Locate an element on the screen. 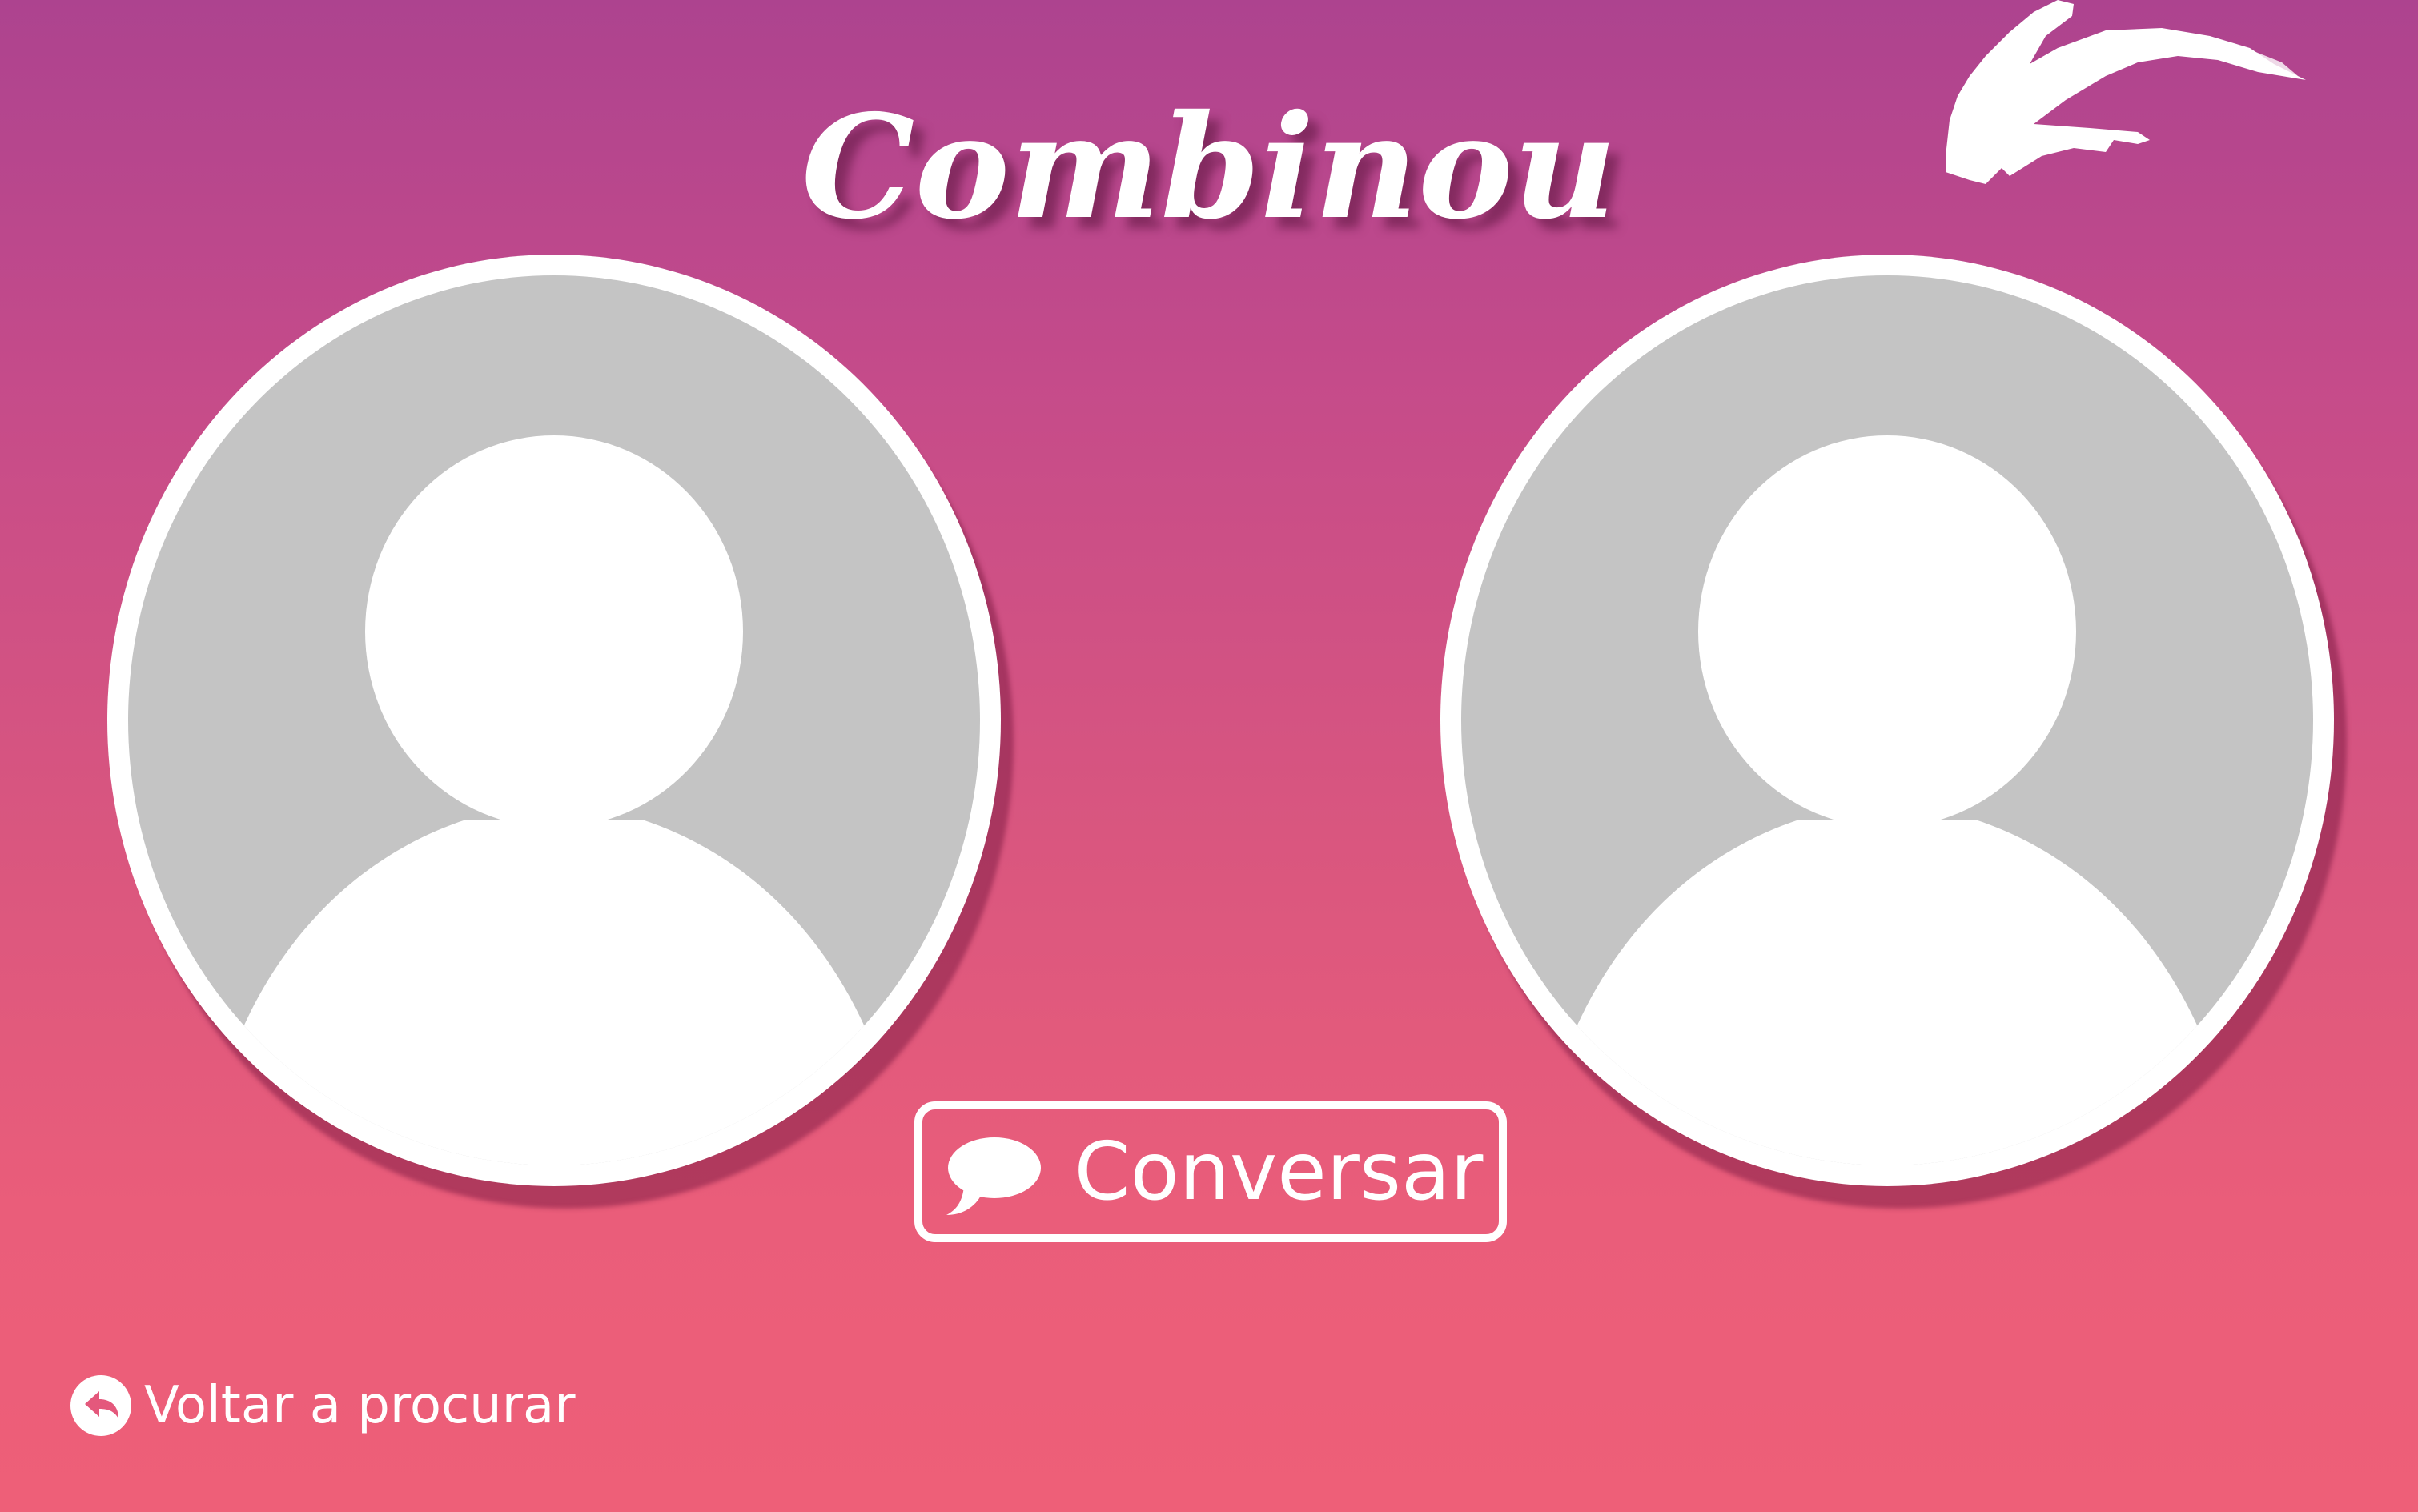  back-to-search-link: Voltar a procurar is located at coordinates (322, 1406).